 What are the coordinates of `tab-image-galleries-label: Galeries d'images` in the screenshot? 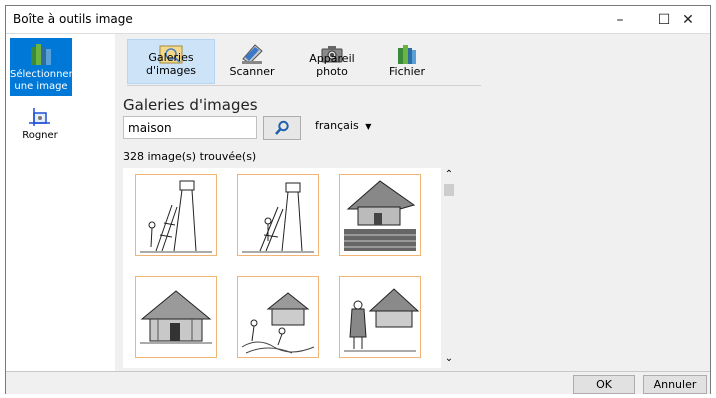 It's located at (171, 64).